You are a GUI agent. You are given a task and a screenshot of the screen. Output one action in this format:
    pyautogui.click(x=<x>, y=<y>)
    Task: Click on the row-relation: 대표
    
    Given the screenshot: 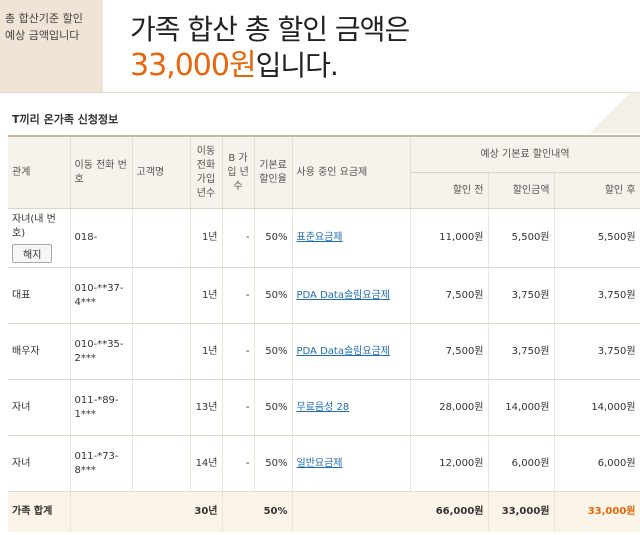 What is the action you would take?
    pyautogui.click(x=39, y=295)
    